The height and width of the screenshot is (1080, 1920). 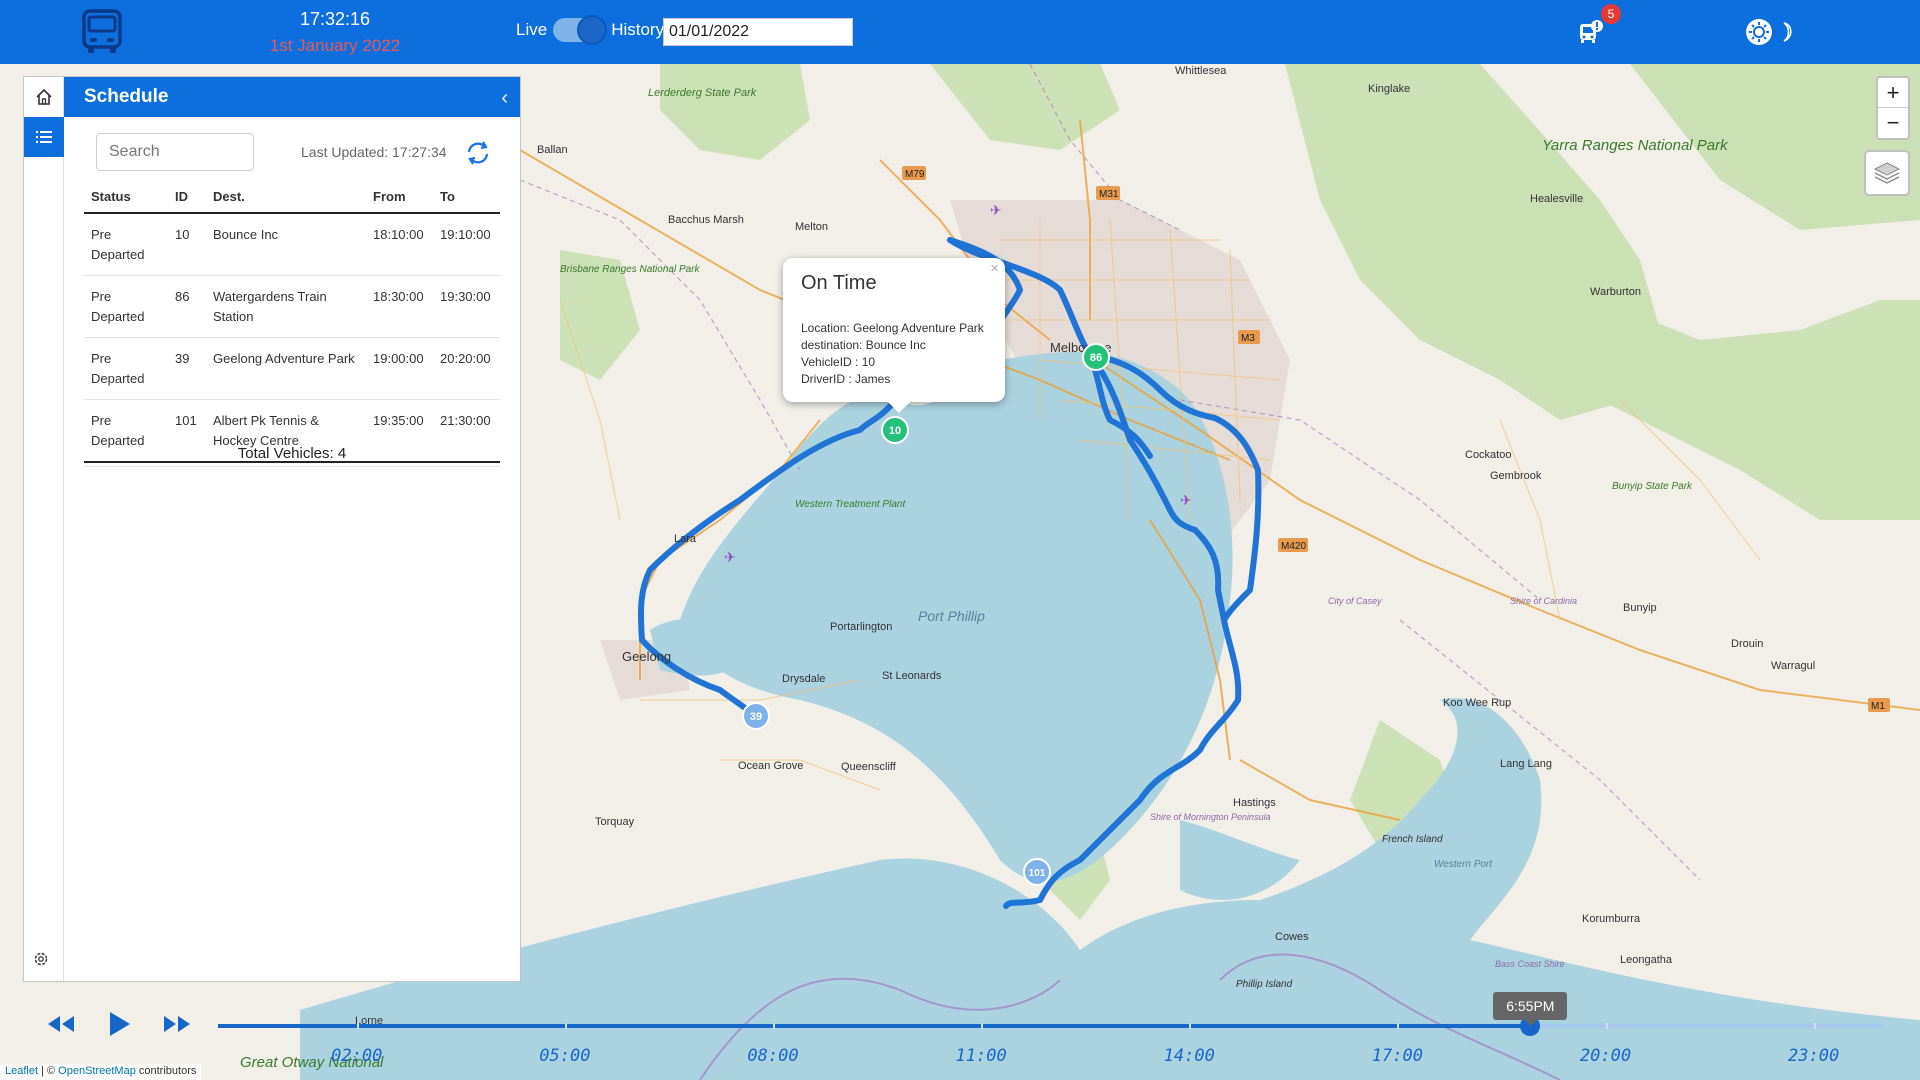 What do you see at coordinates (1050, 1014) in the screenshot?
I see `timeline-slider: 6:55PM` at bounding box center [1050, 1014].